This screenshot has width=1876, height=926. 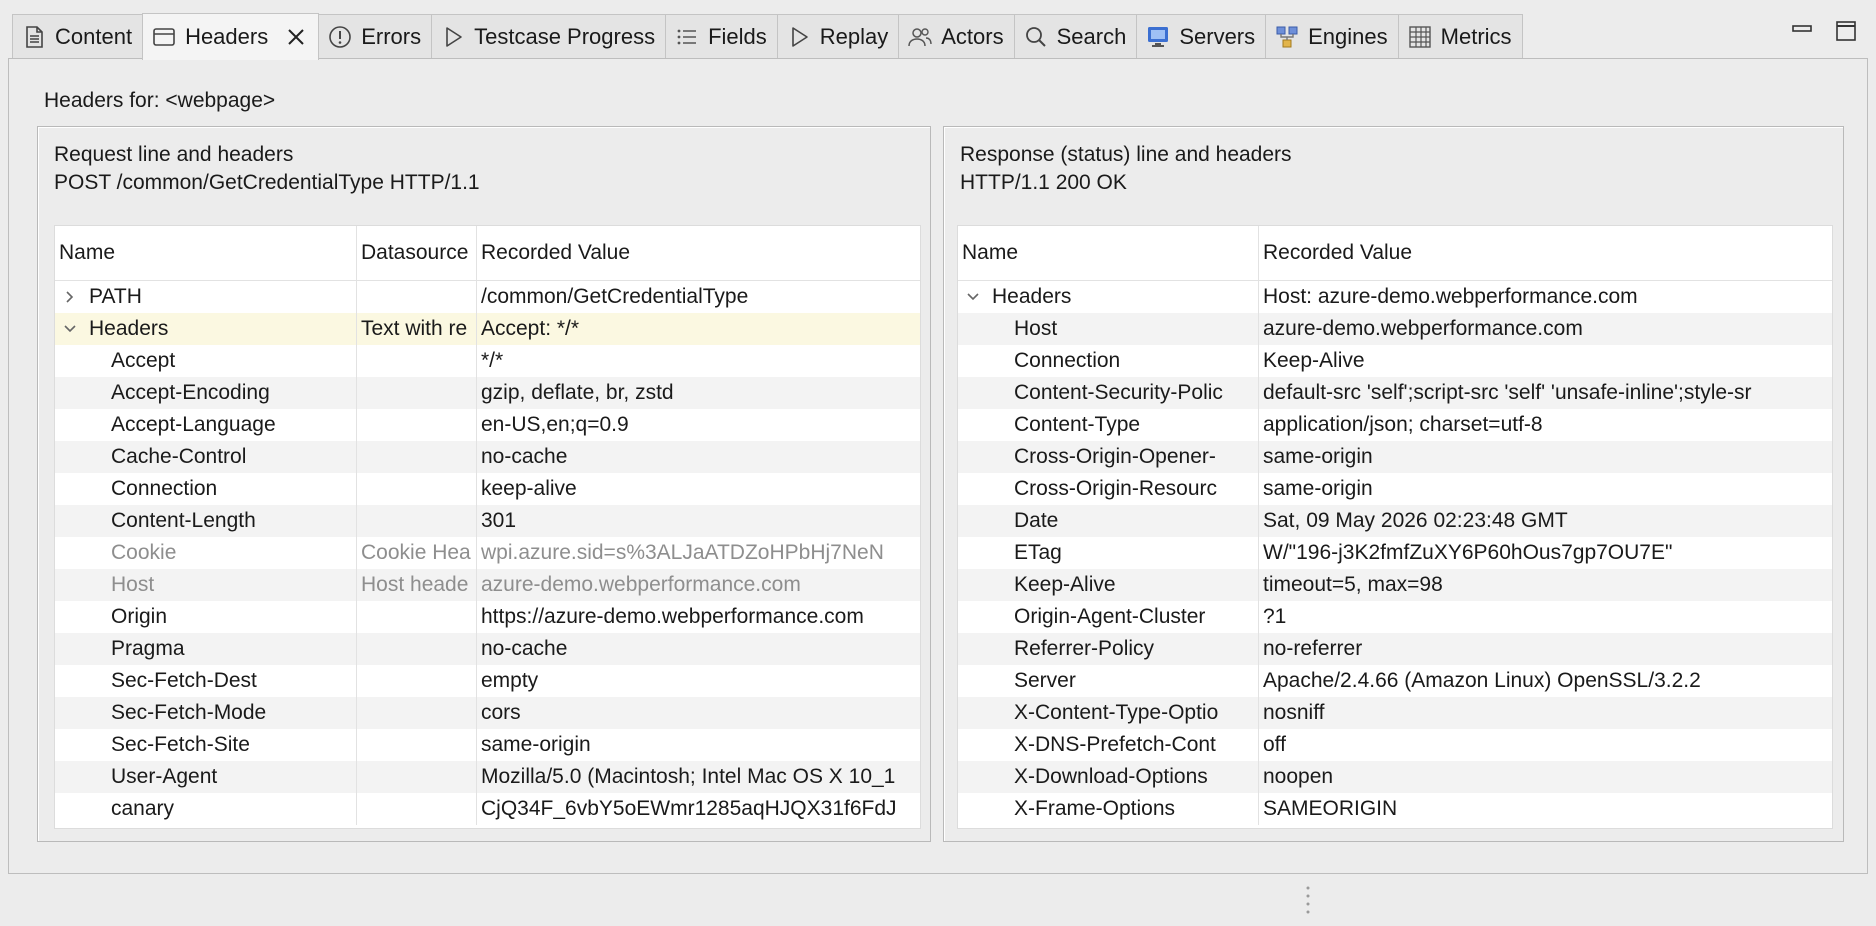 What do you see at coordinates (78, 36) in the screenshot?
I see `tab-content: Content` at bounding box center [78, 36].